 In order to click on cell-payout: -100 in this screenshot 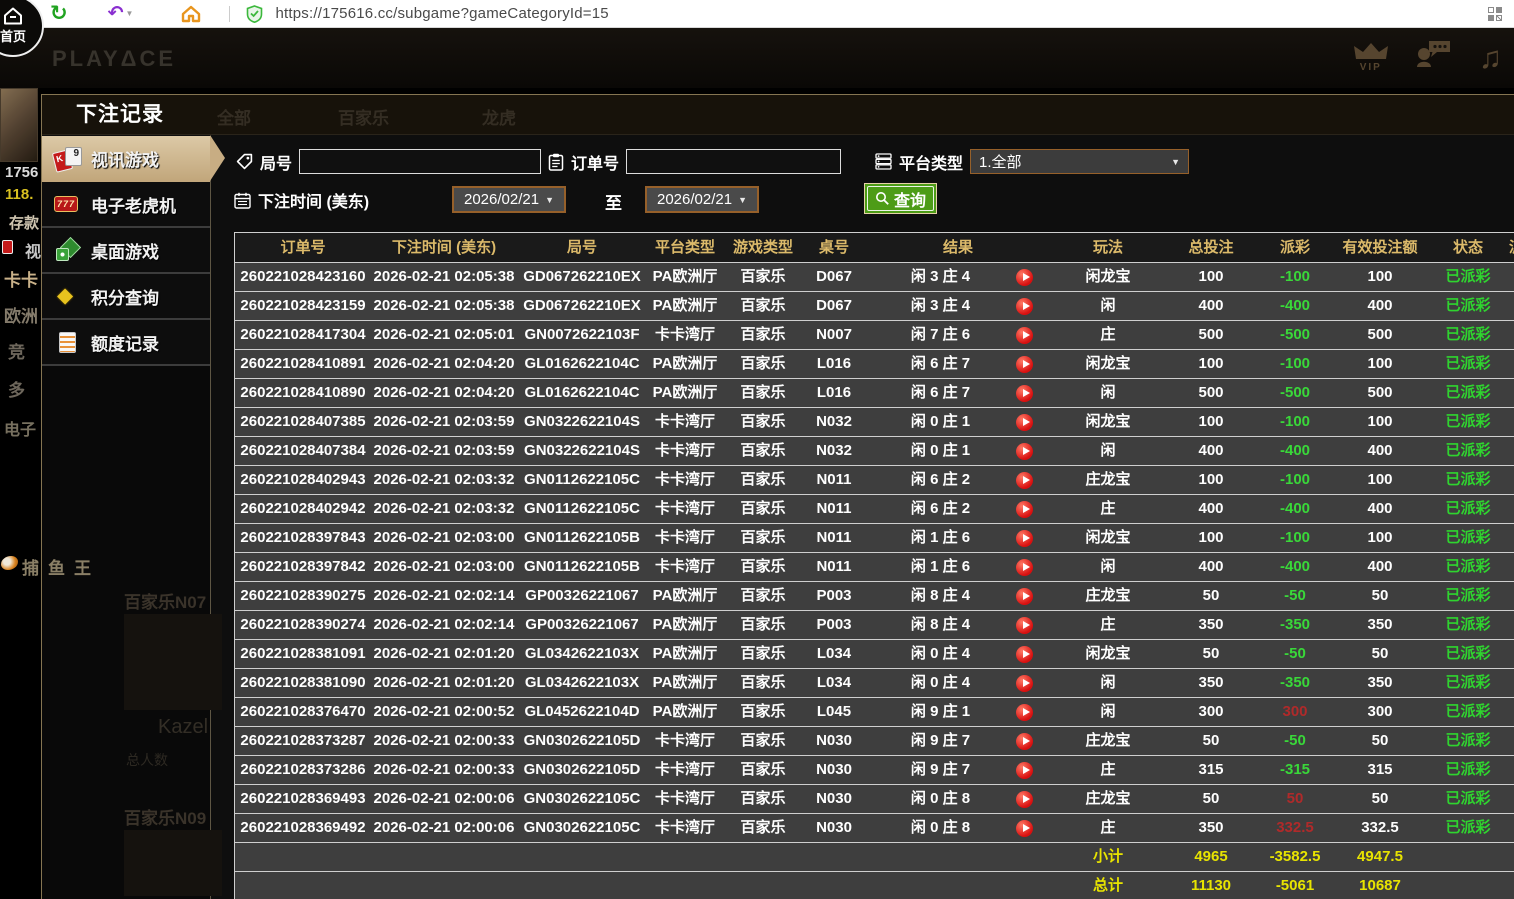, I will do `click(1295, 537)`.